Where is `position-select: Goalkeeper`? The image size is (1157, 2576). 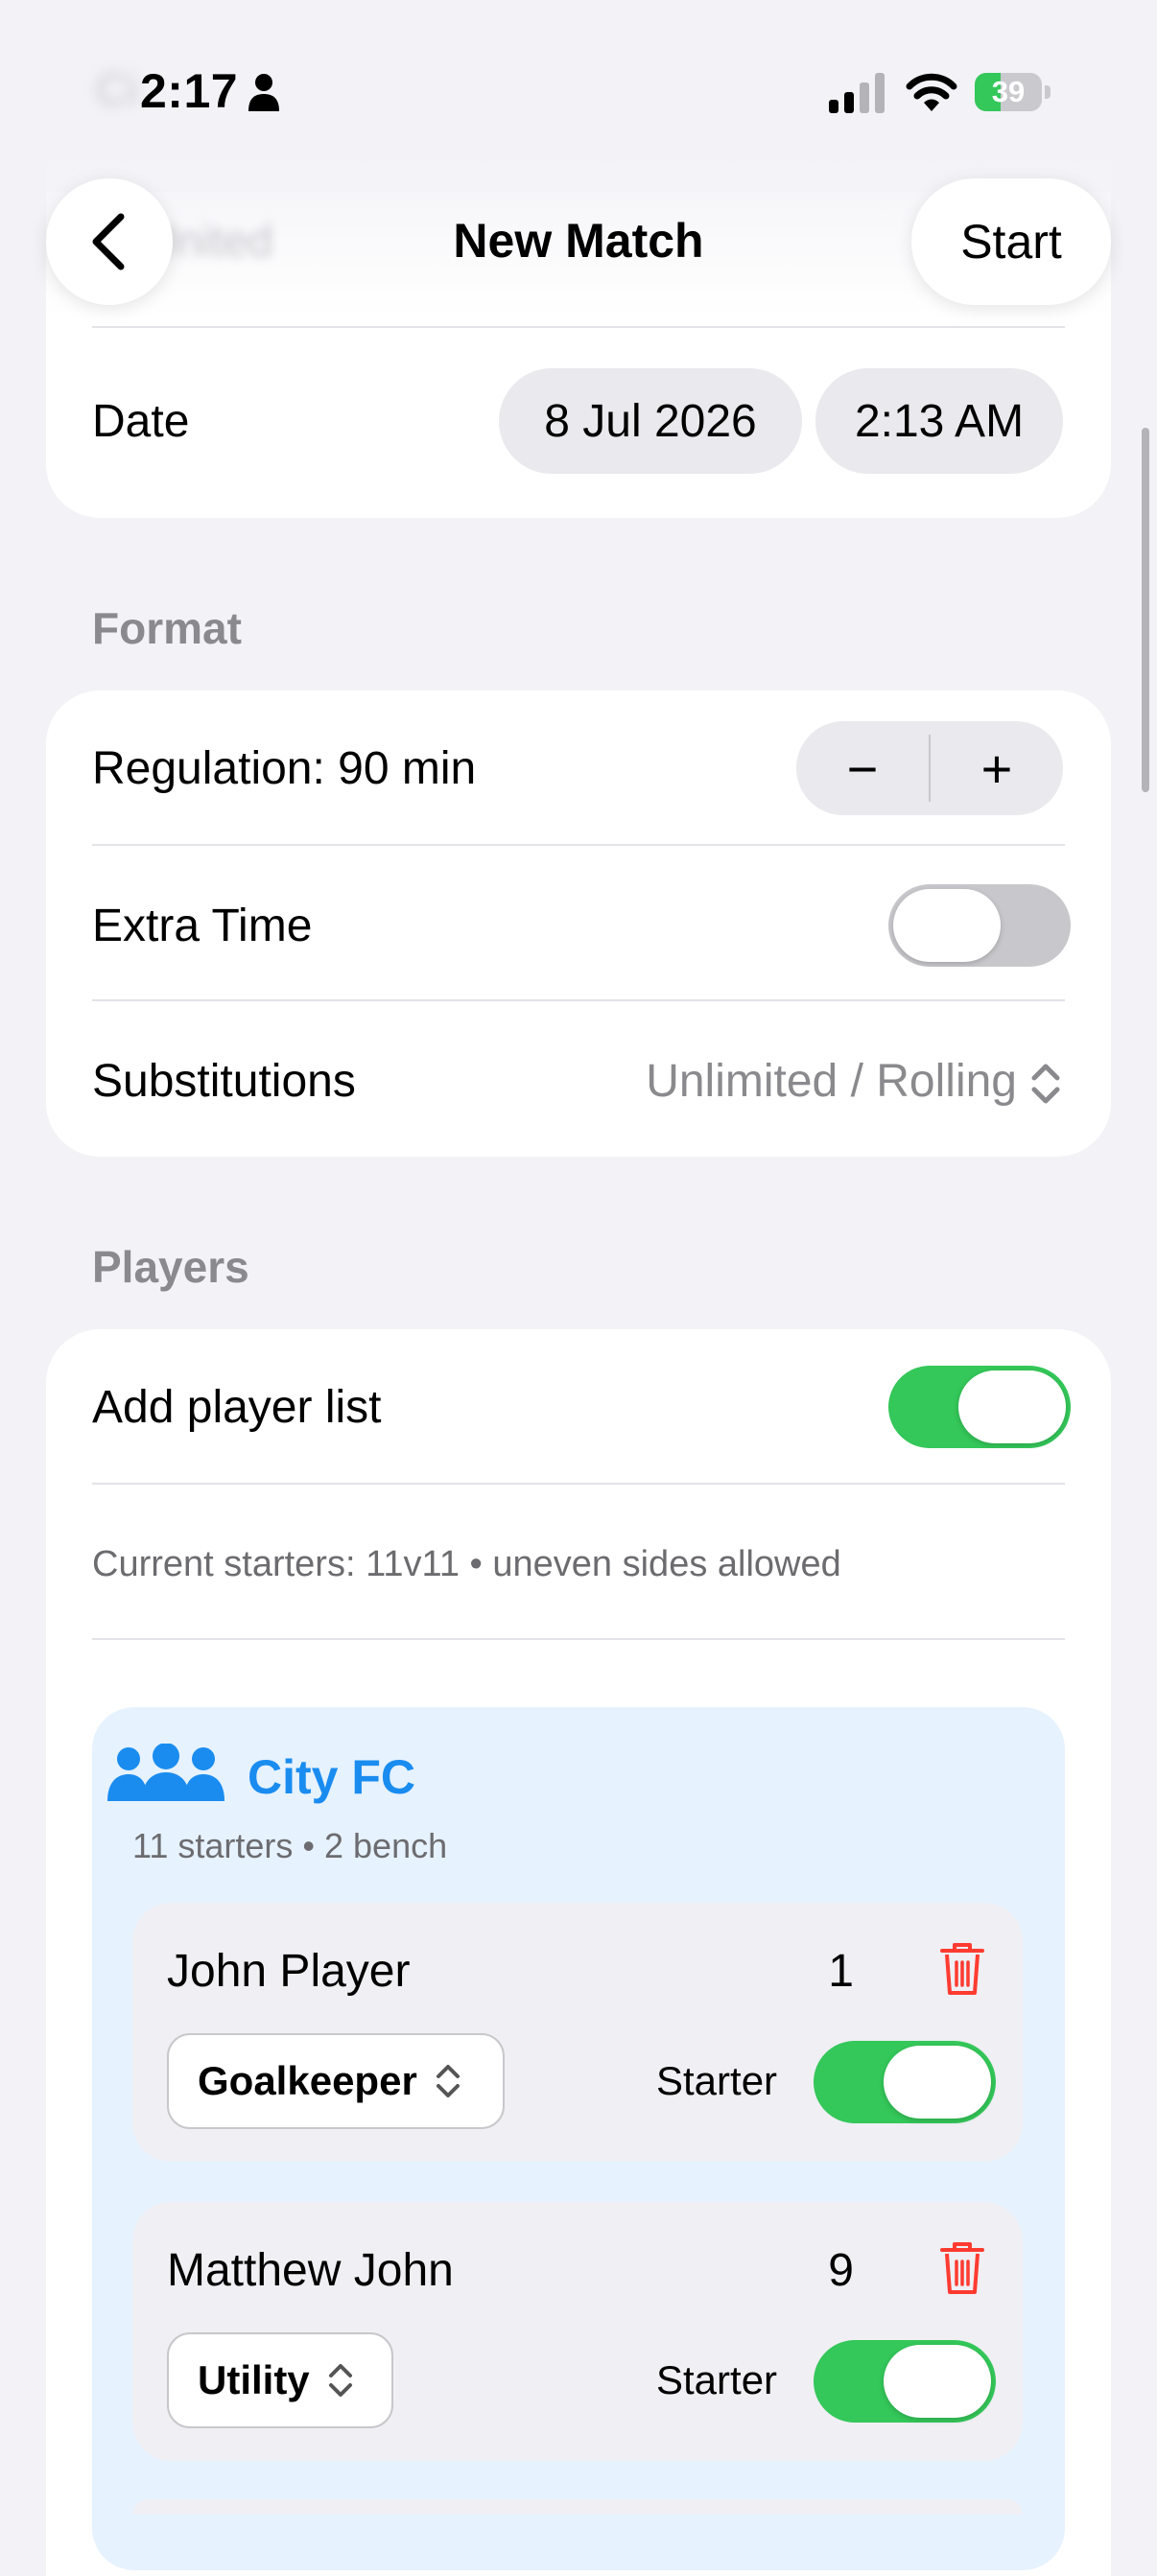 position-select: Goalkeeper is located at coordinates (336, 2081).